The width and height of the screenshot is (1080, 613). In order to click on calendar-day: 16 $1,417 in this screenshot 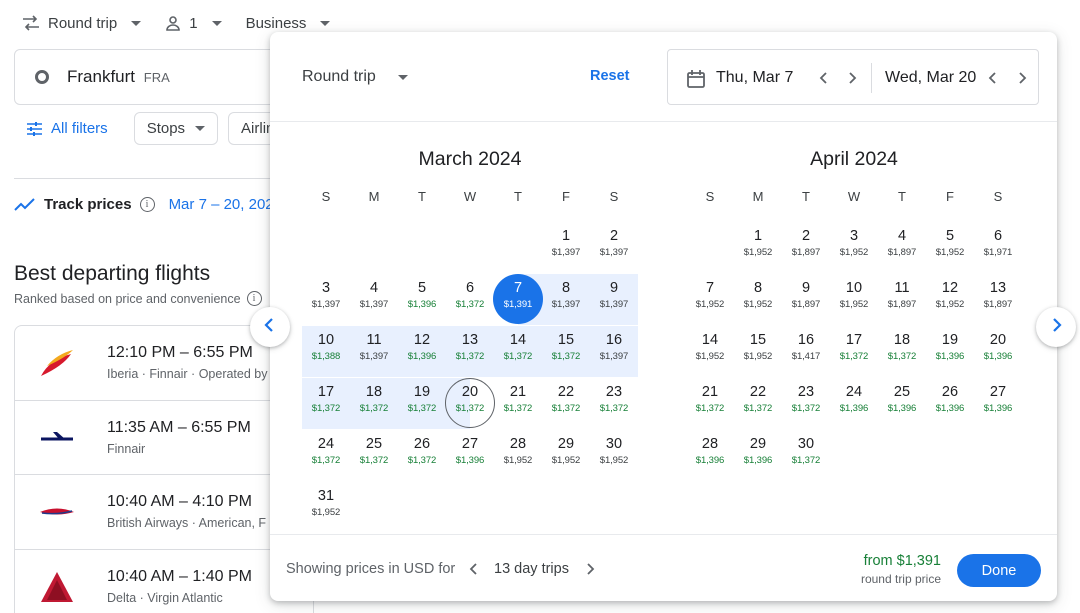, I will do `click(806, 351)`.